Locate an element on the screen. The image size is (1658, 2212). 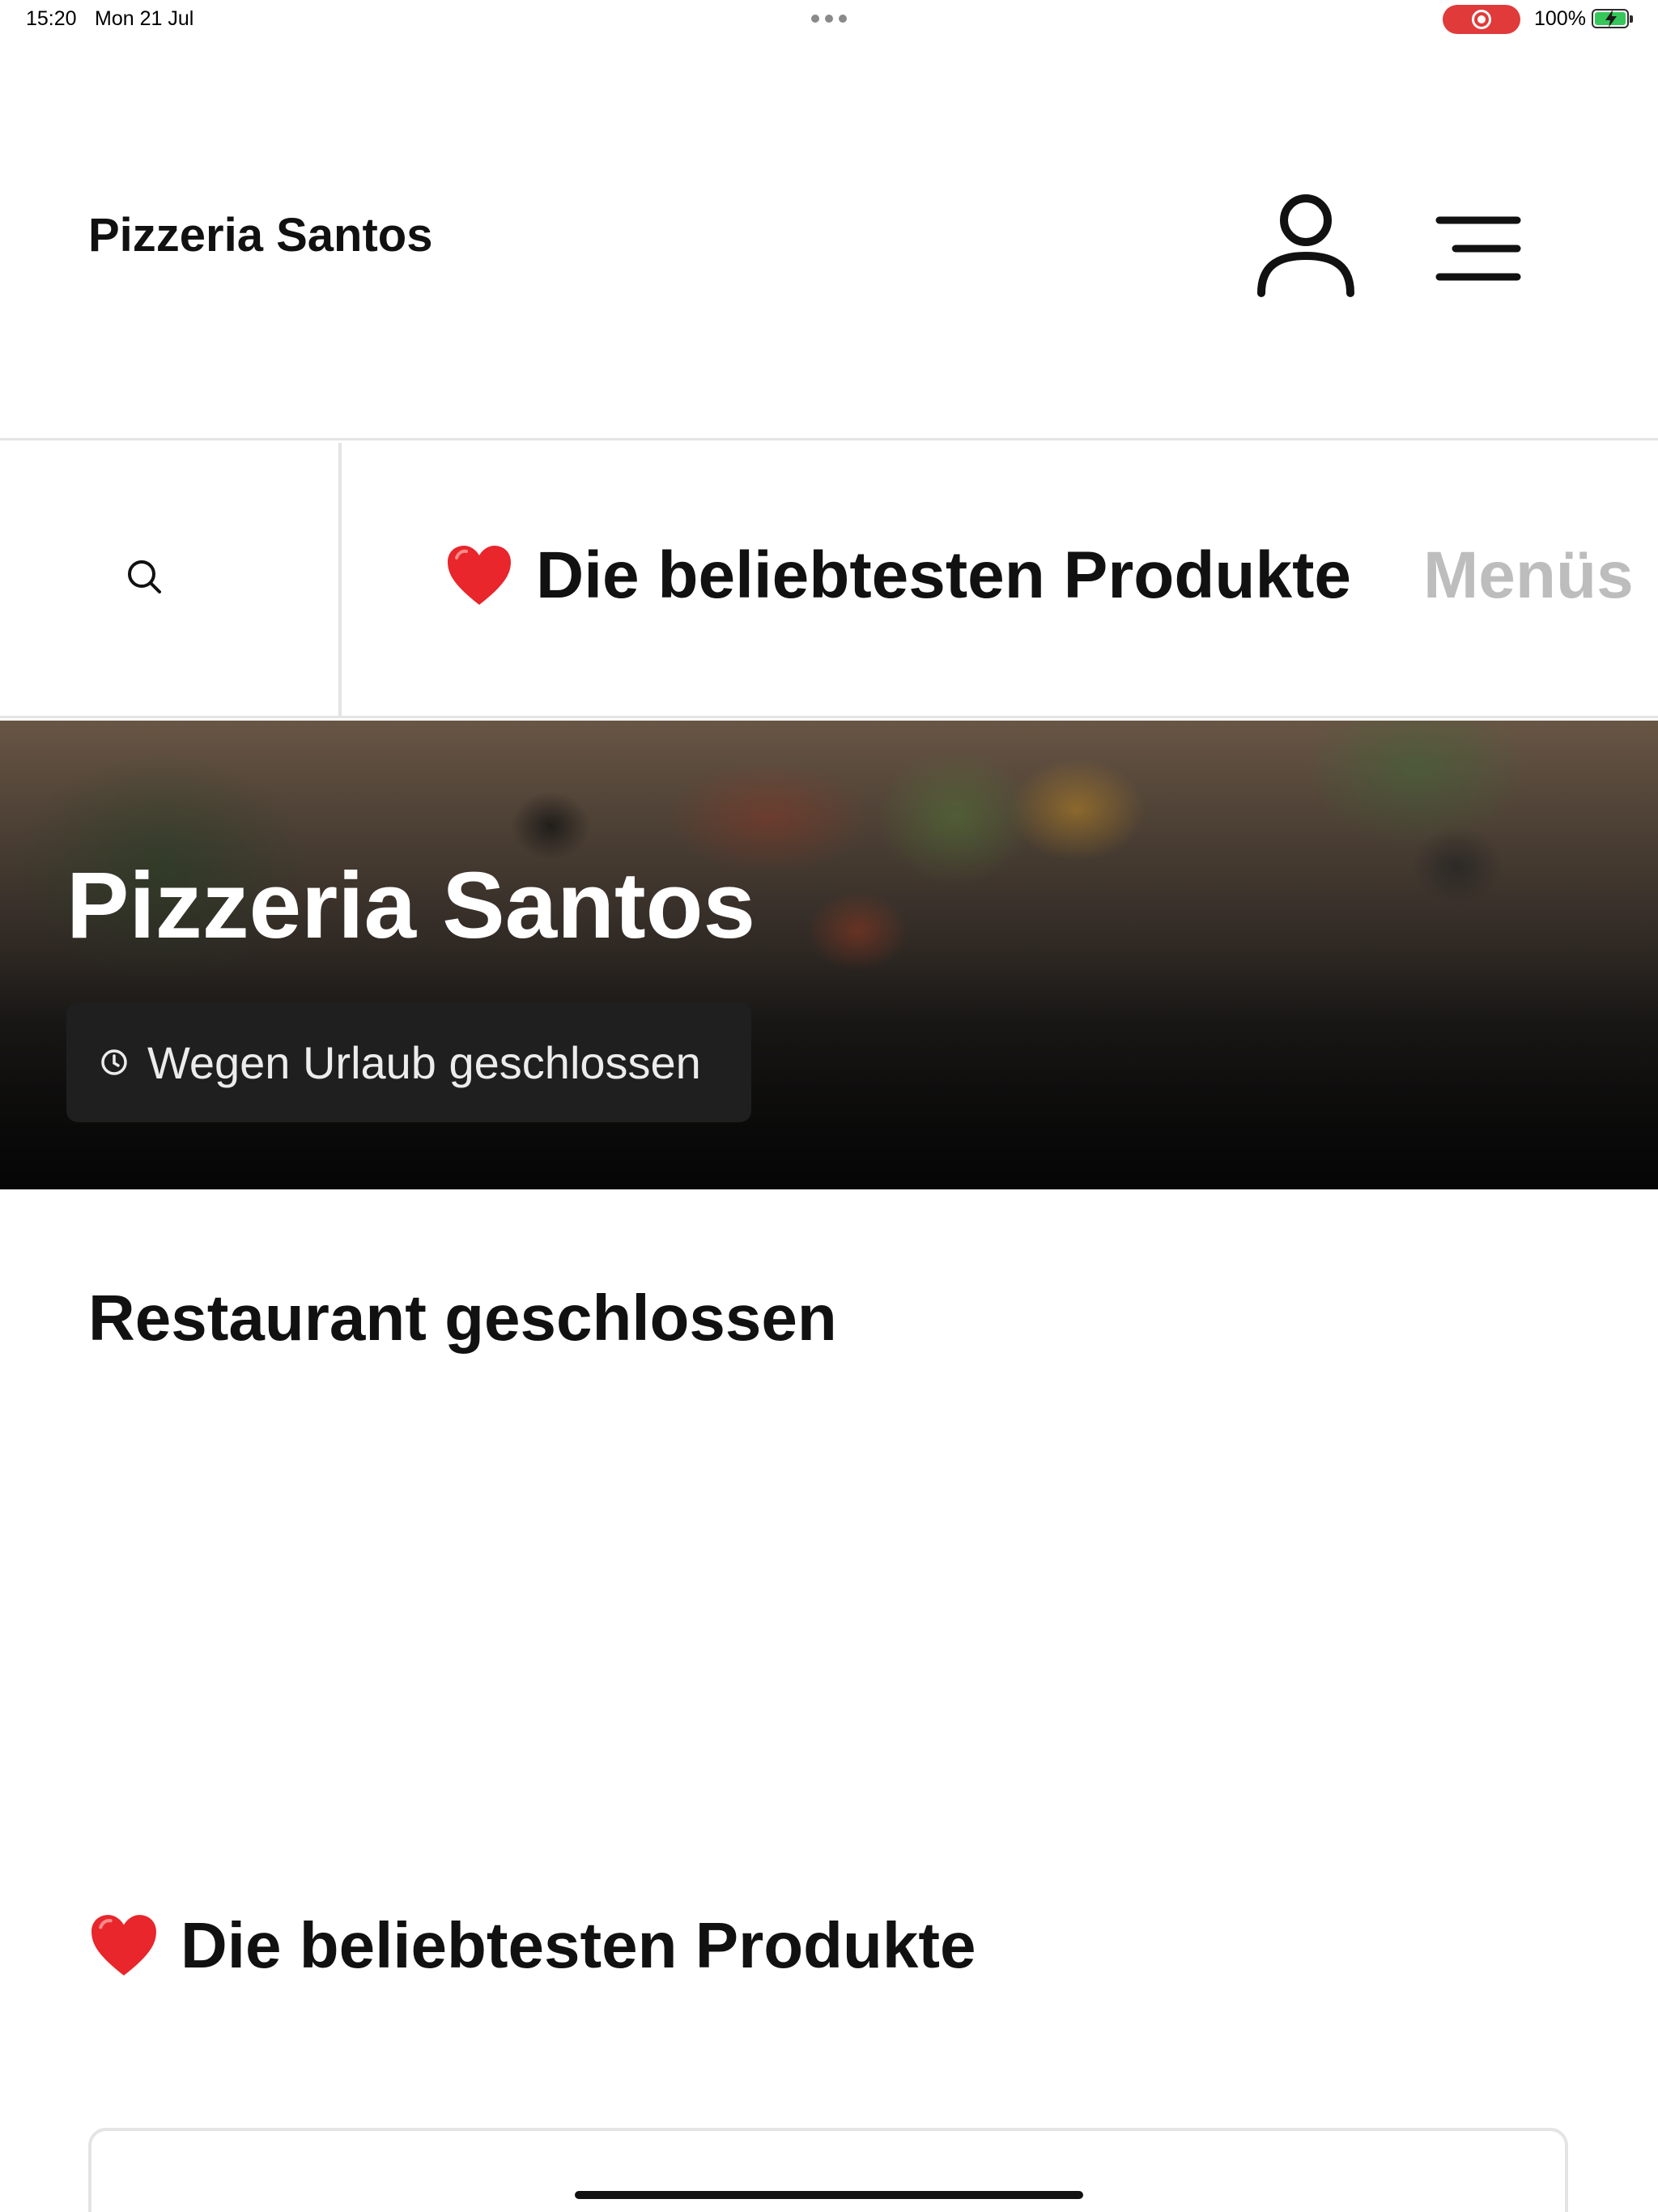
tab-label: Menüs is located at coordinates (1528, 575).